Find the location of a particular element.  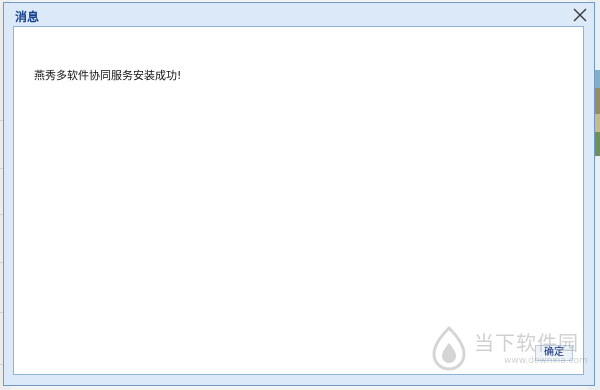

ok-button: 确定 is located at coordinates (554, 353).